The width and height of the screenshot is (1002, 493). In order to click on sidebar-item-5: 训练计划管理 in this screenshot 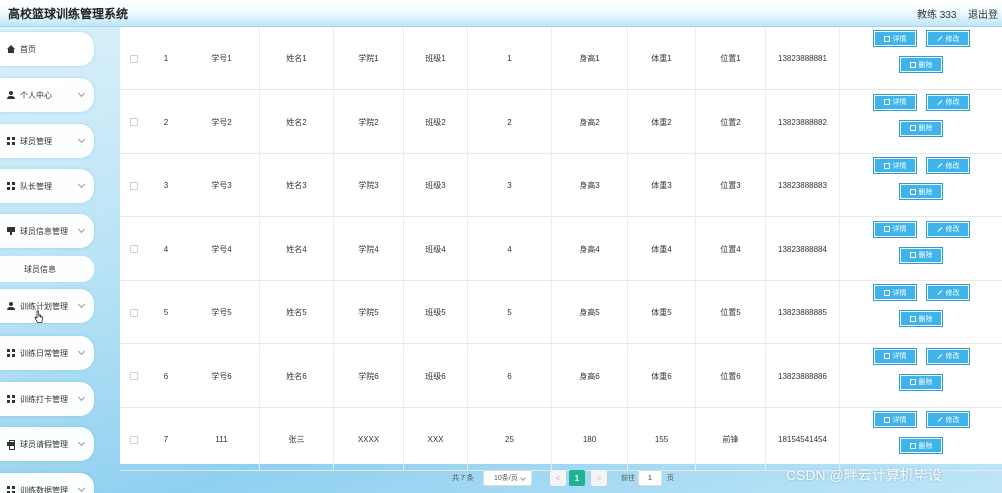, I will do `click(47, 306)`.